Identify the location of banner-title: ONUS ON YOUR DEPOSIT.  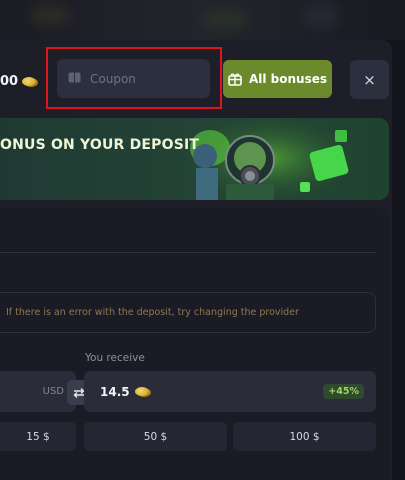
(100, 145).